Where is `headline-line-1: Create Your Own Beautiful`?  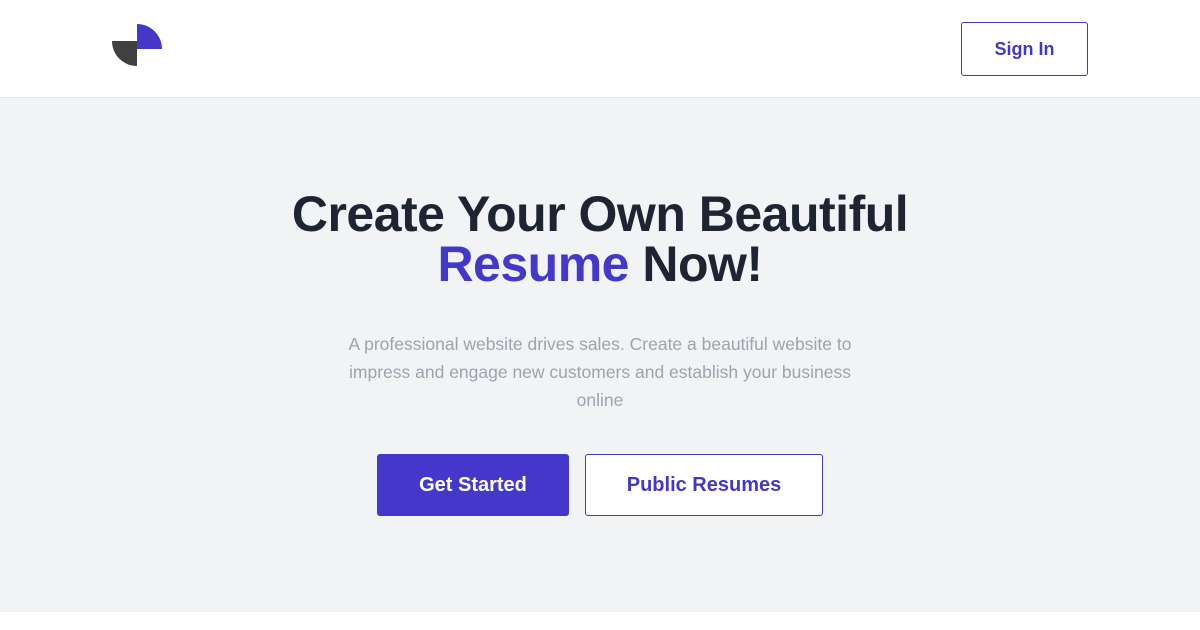 headline-line-1: Create Your Own Beautiful is located at coordinates (600, 214).